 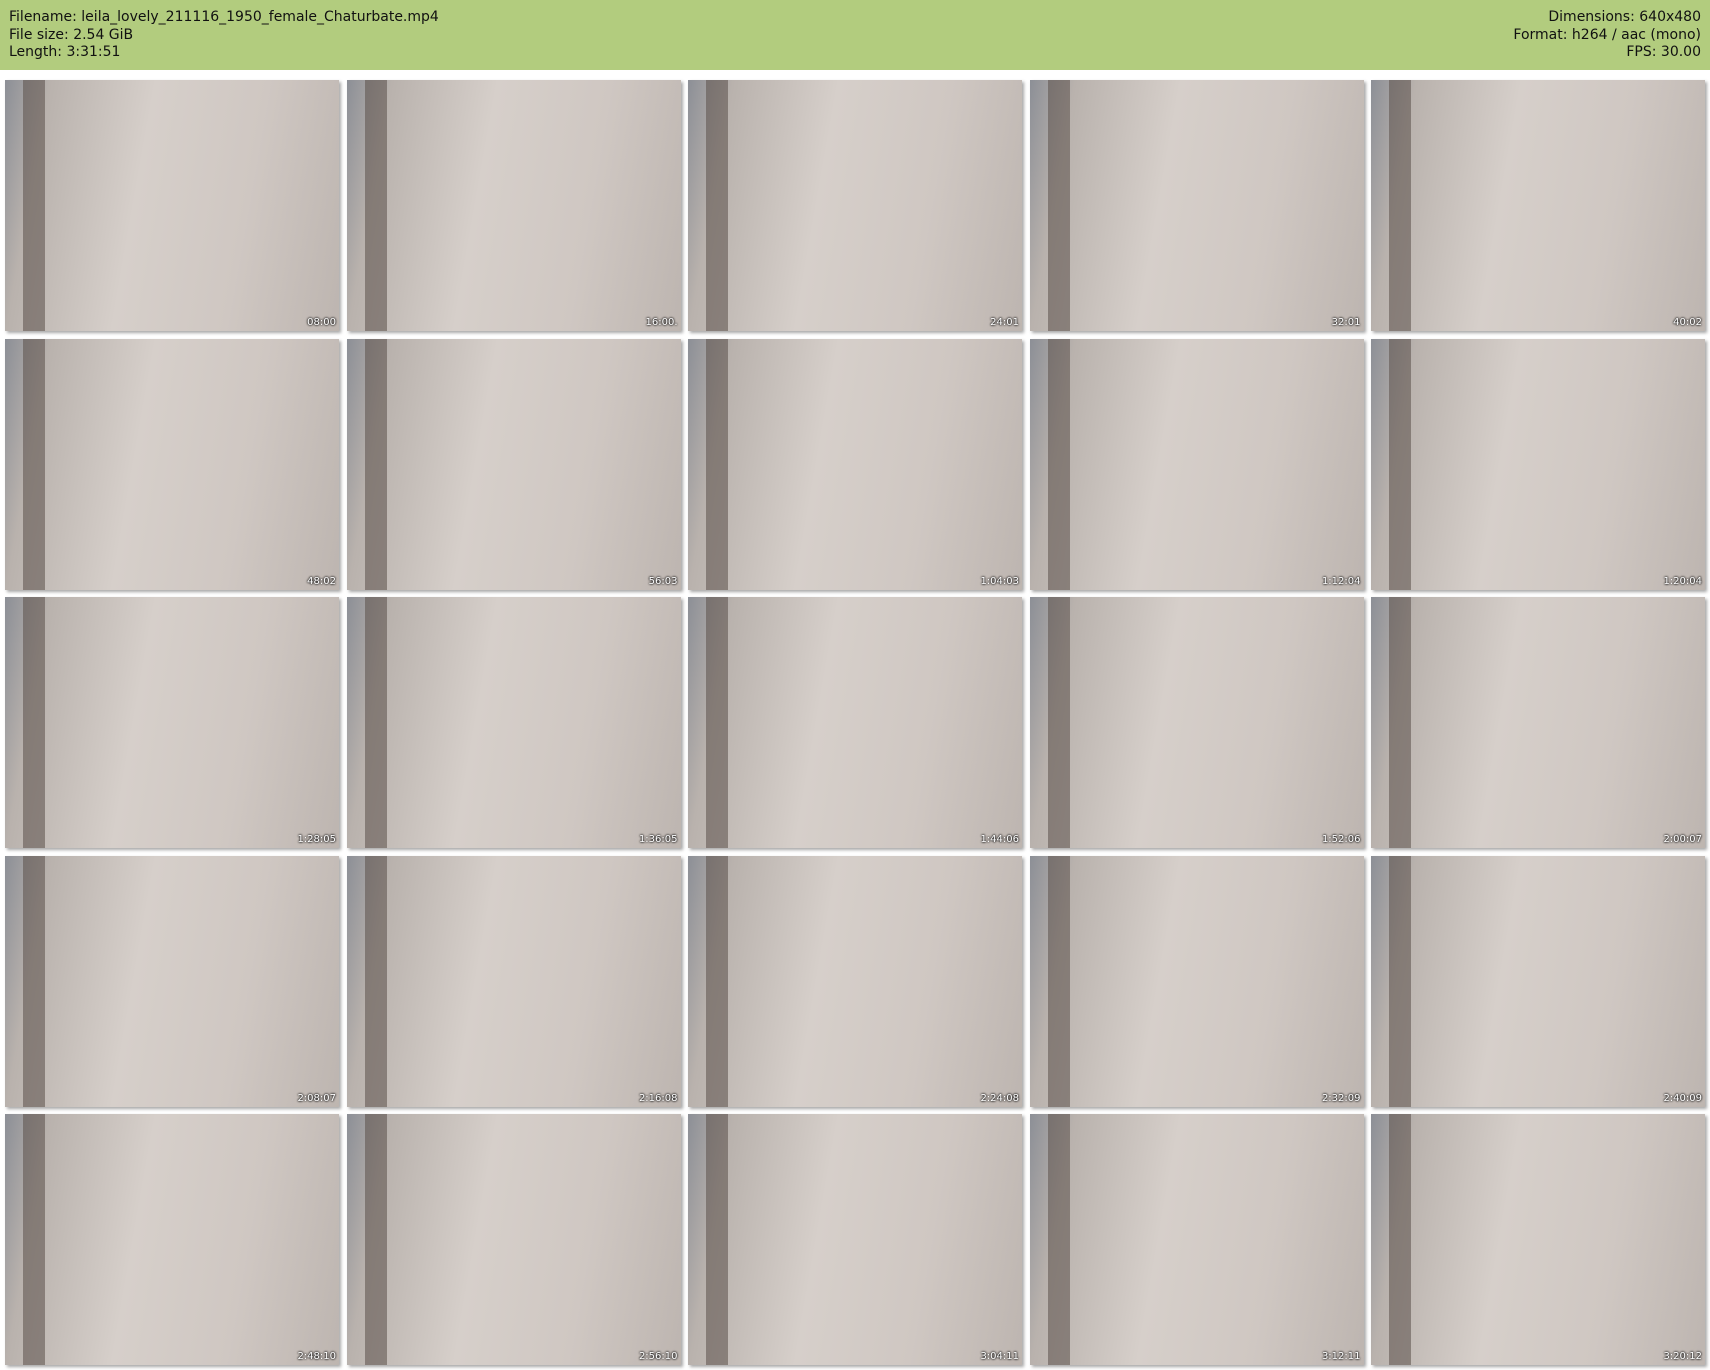 What do you see at coordinates (1538, 464) in the screenshot?
I see `video-thumbnail: 1:20:04` at bounding box center [1538, 464].